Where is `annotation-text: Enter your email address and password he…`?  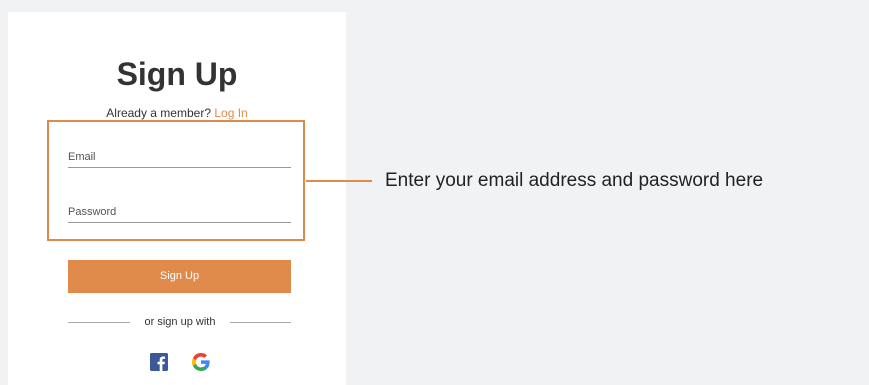 annotation-text: Enter your email address and password he… is located at coordinates (574, 180).